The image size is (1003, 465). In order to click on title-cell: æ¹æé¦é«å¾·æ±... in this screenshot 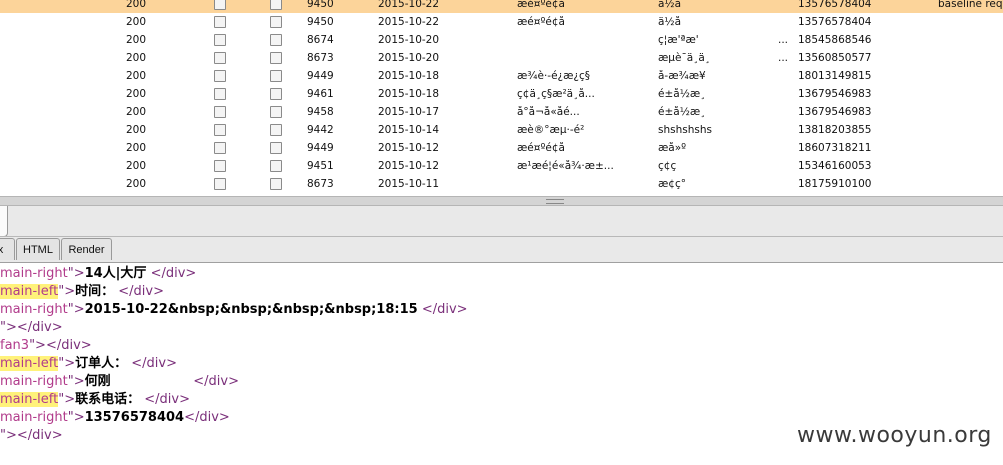, I will do `click(565, 166)`.